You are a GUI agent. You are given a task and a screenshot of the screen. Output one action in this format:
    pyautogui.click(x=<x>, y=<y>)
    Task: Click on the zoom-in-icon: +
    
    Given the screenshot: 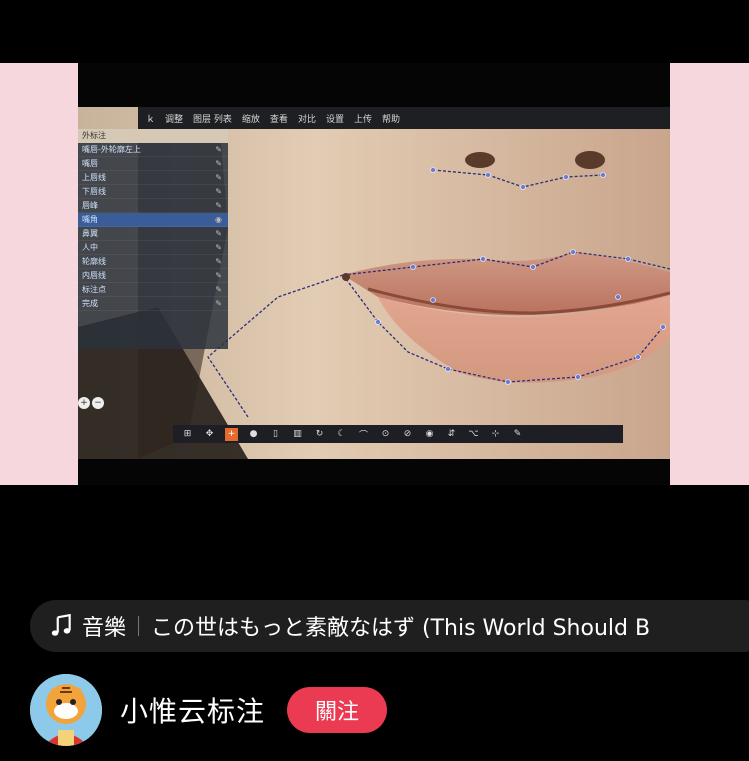 What is the action you would take?
    pyautogui.click(x=84, y=403)
    